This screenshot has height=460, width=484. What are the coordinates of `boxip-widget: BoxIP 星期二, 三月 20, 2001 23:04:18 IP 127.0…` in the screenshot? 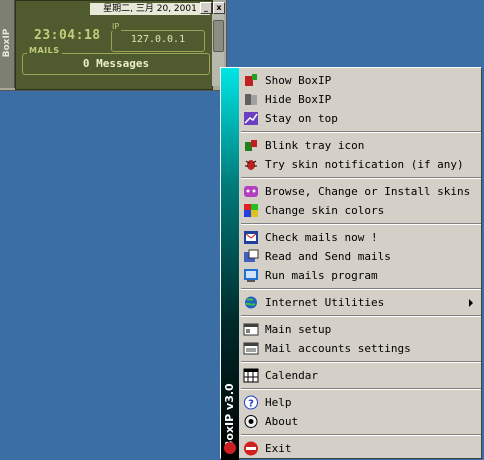 It's located at (113, 45).